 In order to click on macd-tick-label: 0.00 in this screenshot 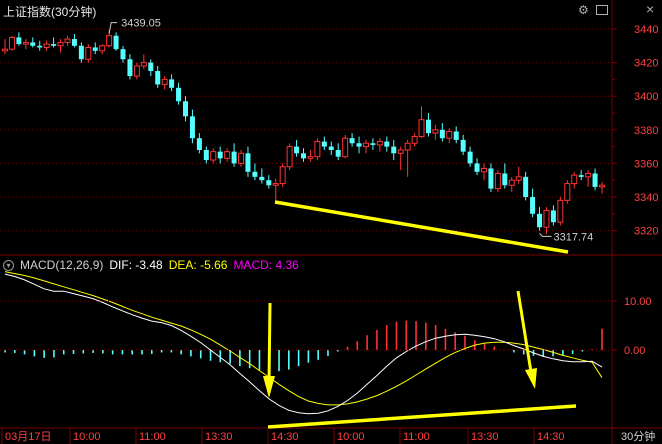, I will do `click(634, 351)`.